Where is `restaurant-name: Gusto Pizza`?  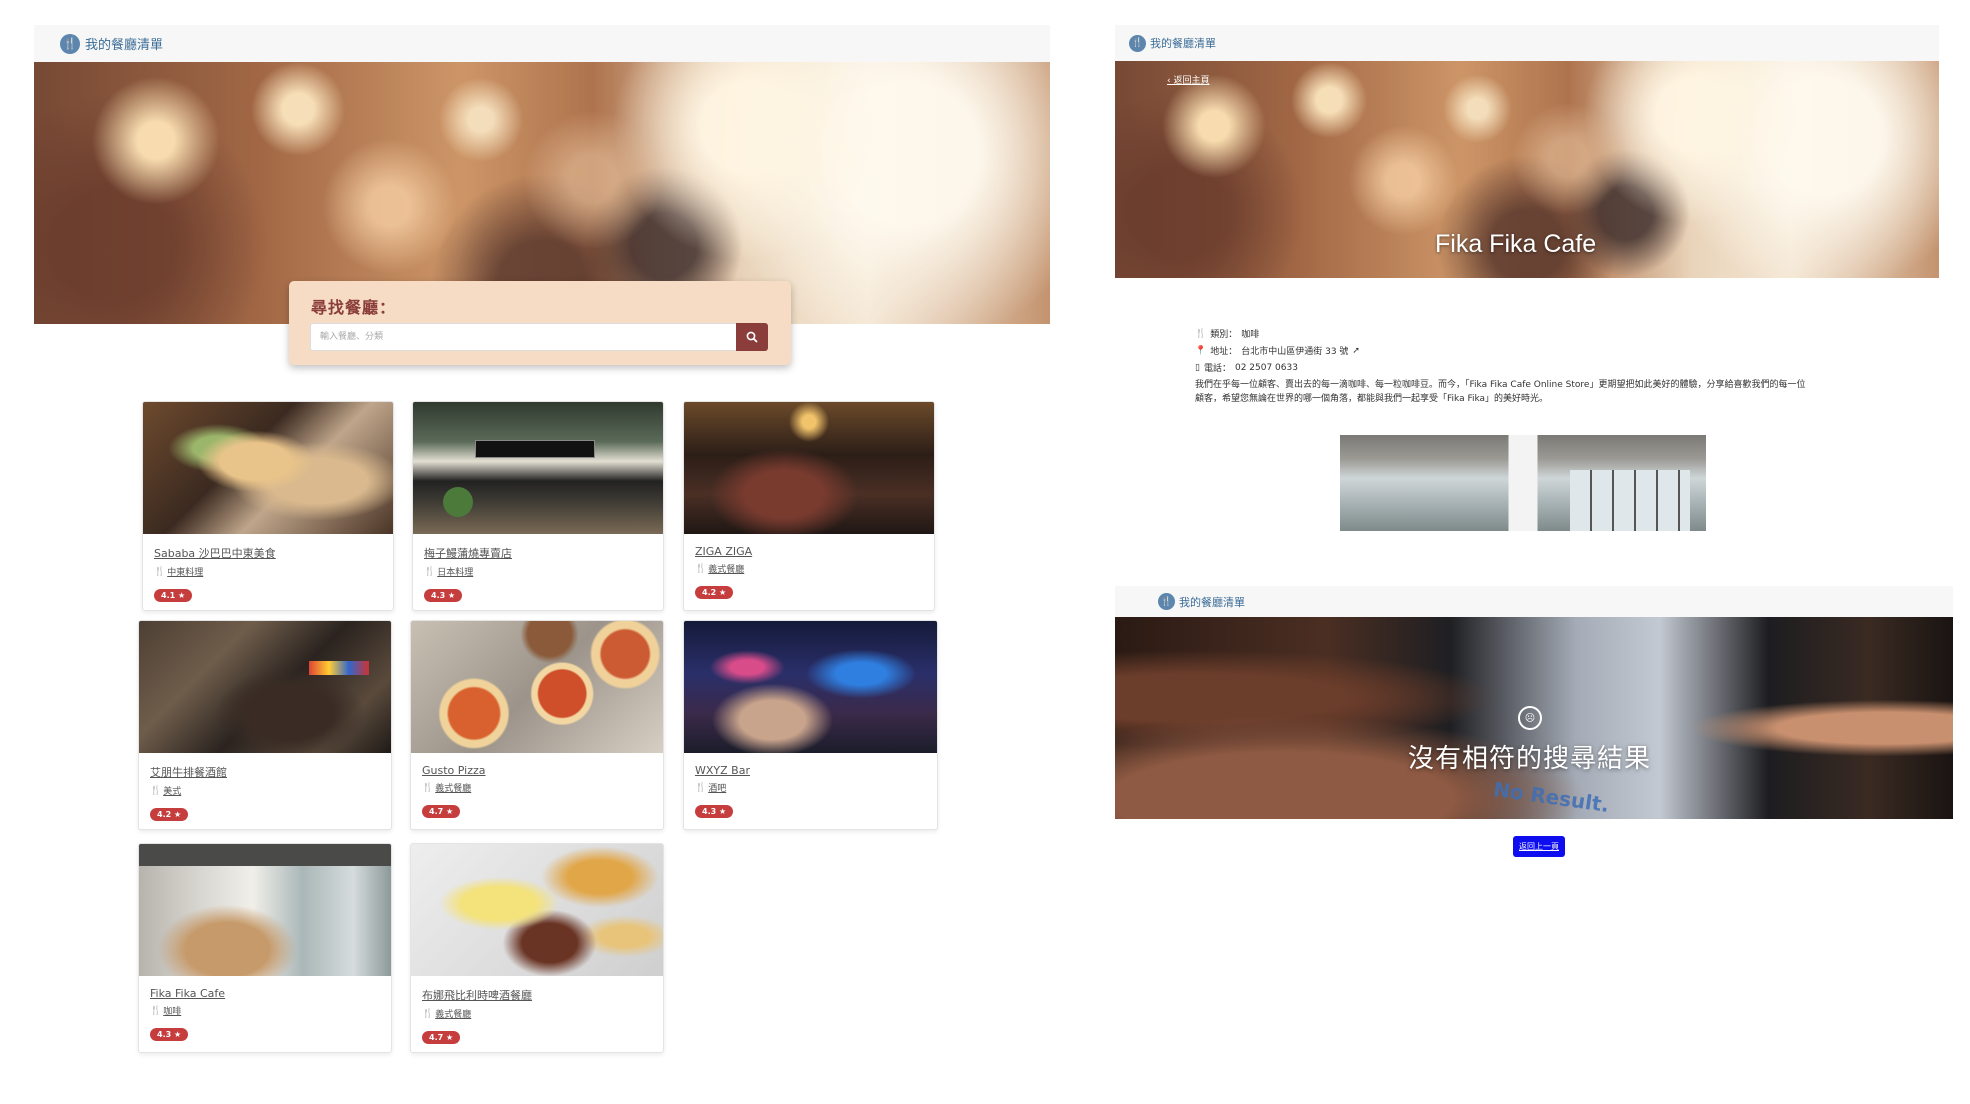 restaurant-name: Gusto Pizza is located at coordinates (537, 770).